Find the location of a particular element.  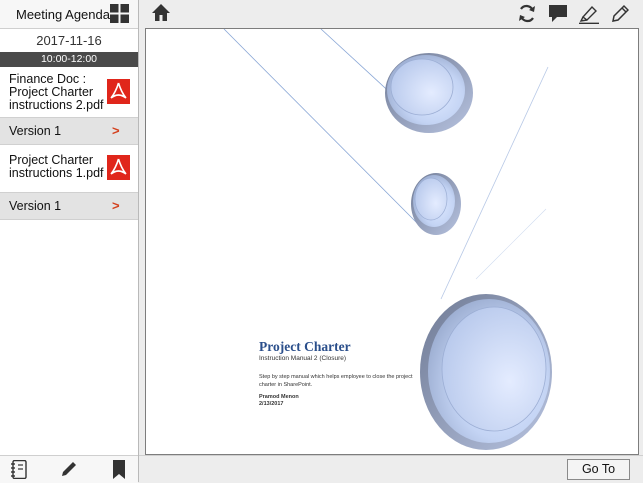

edit-icon is located at coordinates (69, 469).